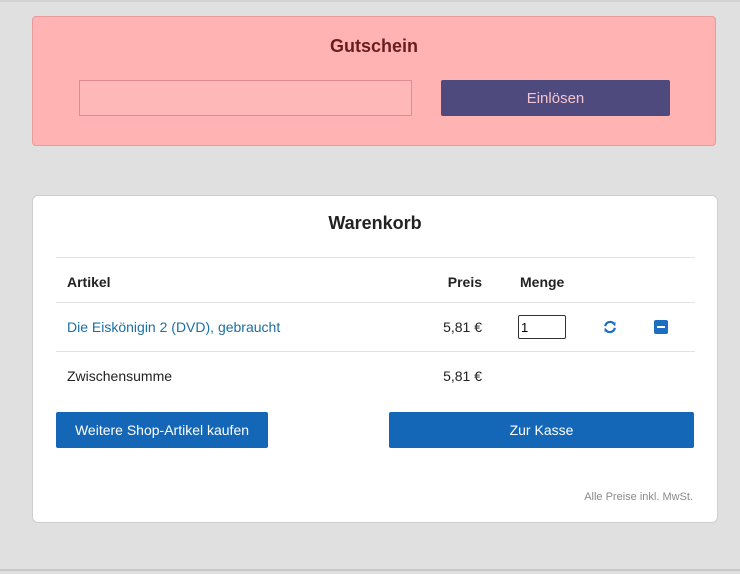 This screenshot has width=740, height=574. Describe the element at coordinates (375, 351) in the screenshot. I see `row-divider` at that location.